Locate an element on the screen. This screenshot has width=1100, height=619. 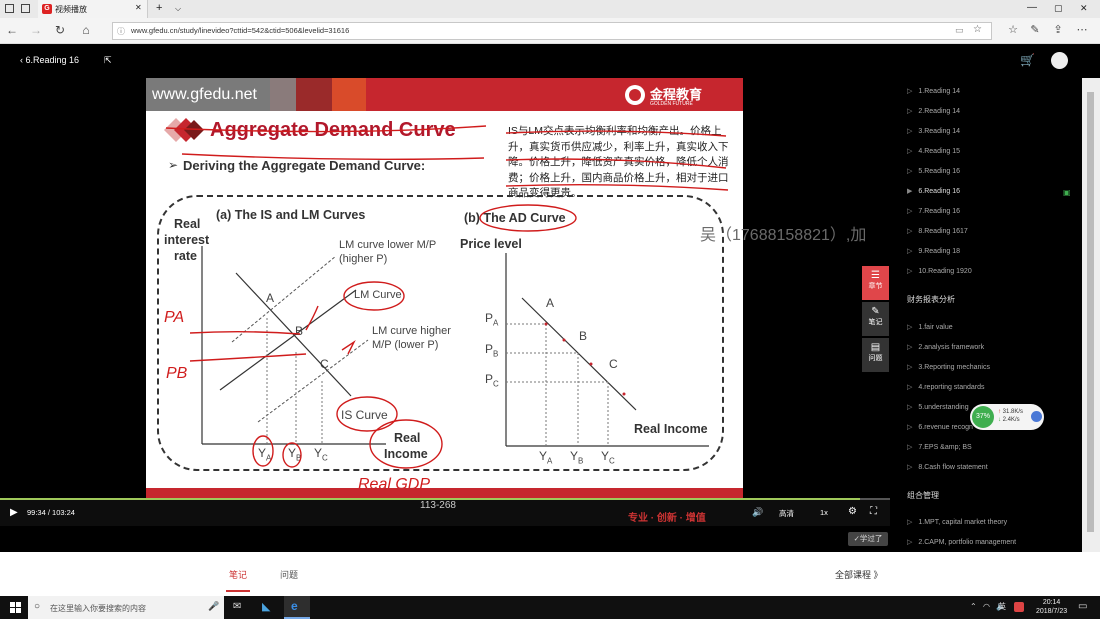
refresh-icon: ↻ is located at coordinates (60, 30).